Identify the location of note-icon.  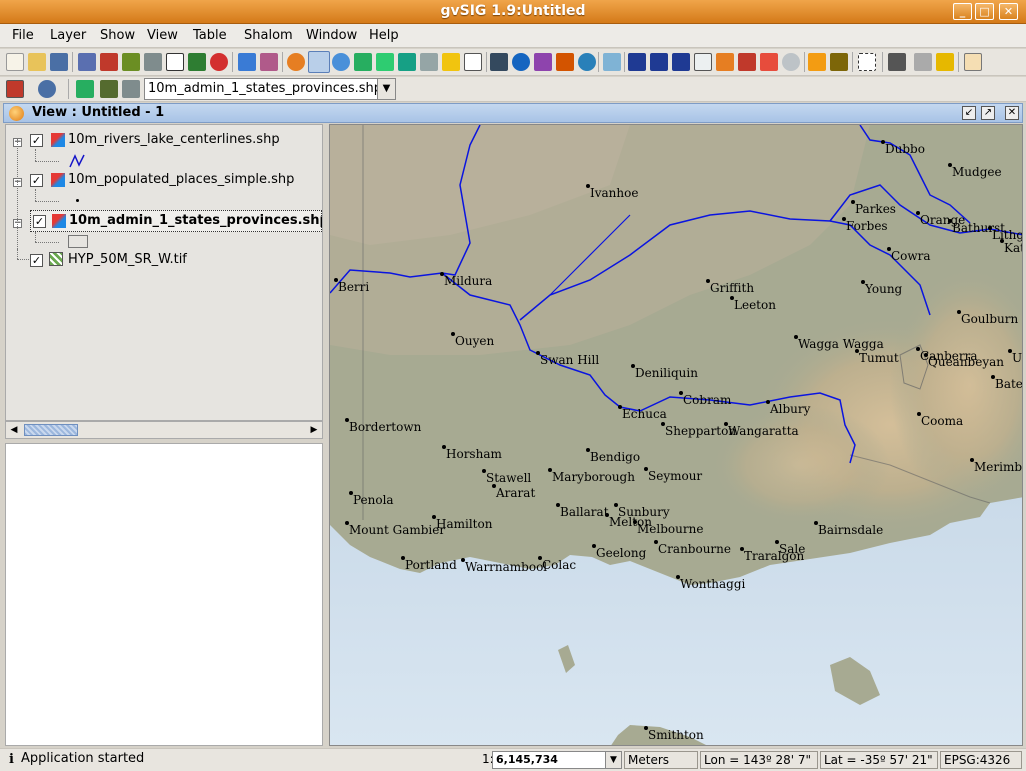
(175, 62).